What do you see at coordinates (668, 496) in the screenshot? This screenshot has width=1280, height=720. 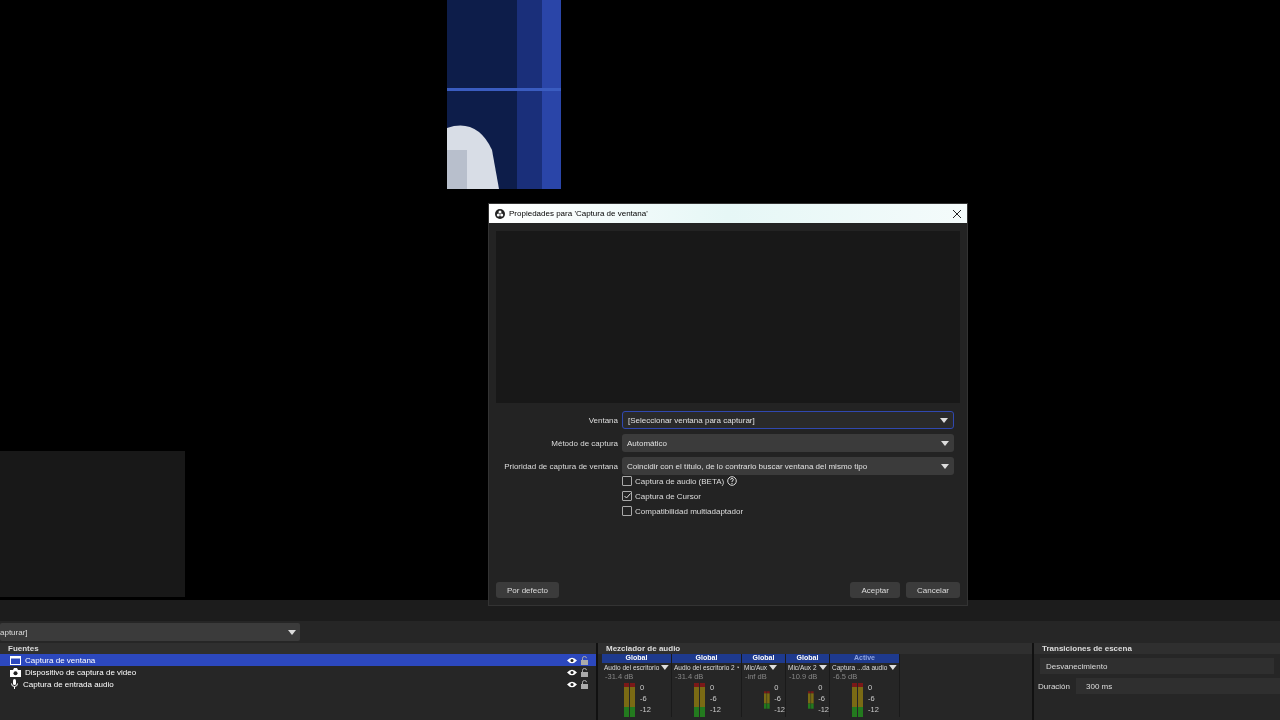 I see `checkbox-label: Captura de Cursor` at bounding box center [668, 496].